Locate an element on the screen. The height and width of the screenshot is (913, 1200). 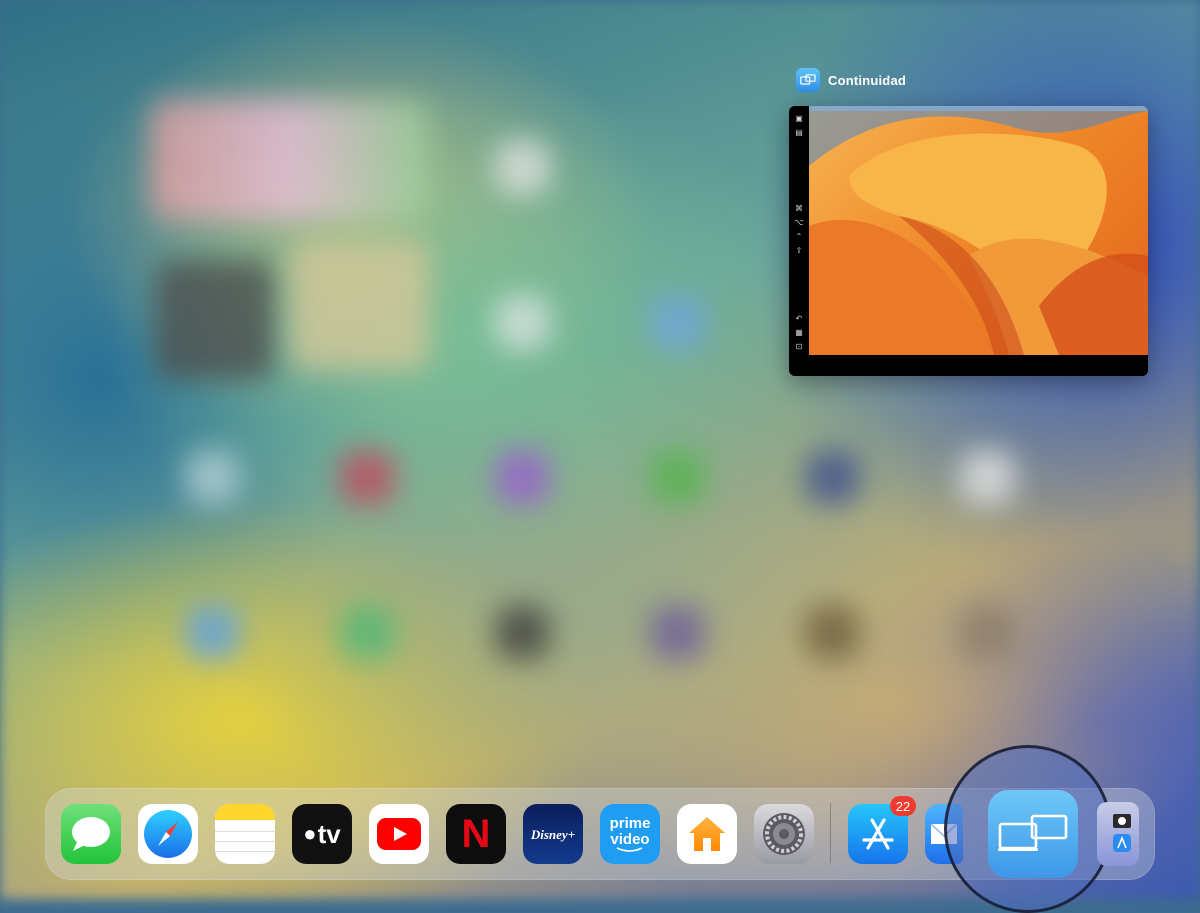
dock-app-folder is located at coordinates (1118, 834).